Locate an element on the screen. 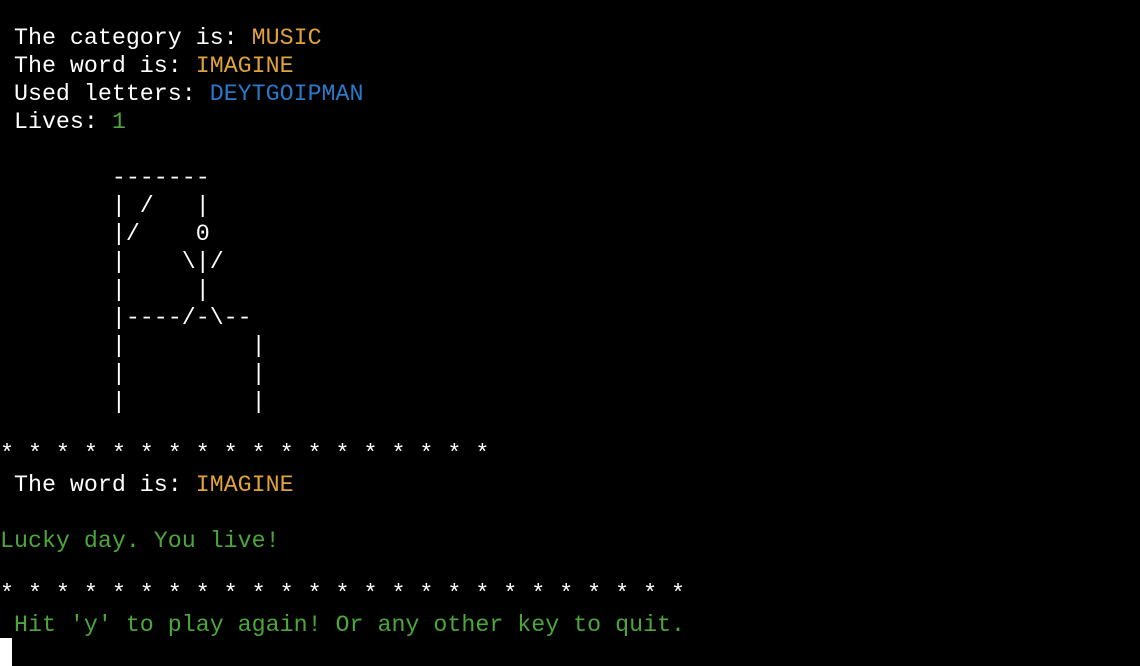 This screenshot has width=1140, height=666. gallows-line: ------- is located at coordinates (105, 178).